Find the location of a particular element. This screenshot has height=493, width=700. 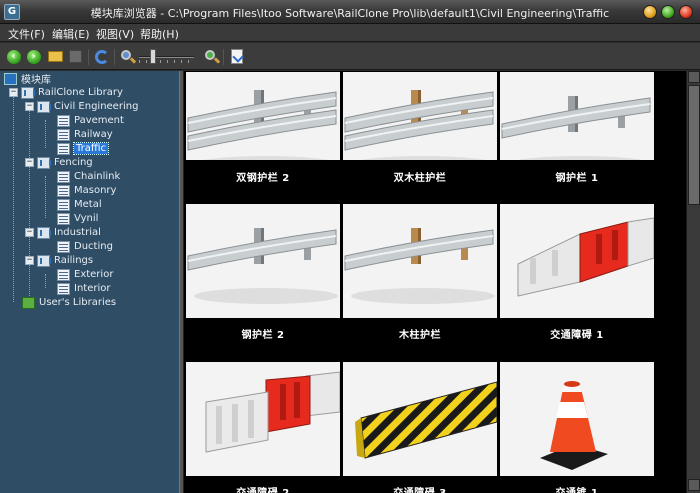

refresh-button is located at coordinates (101, 56).